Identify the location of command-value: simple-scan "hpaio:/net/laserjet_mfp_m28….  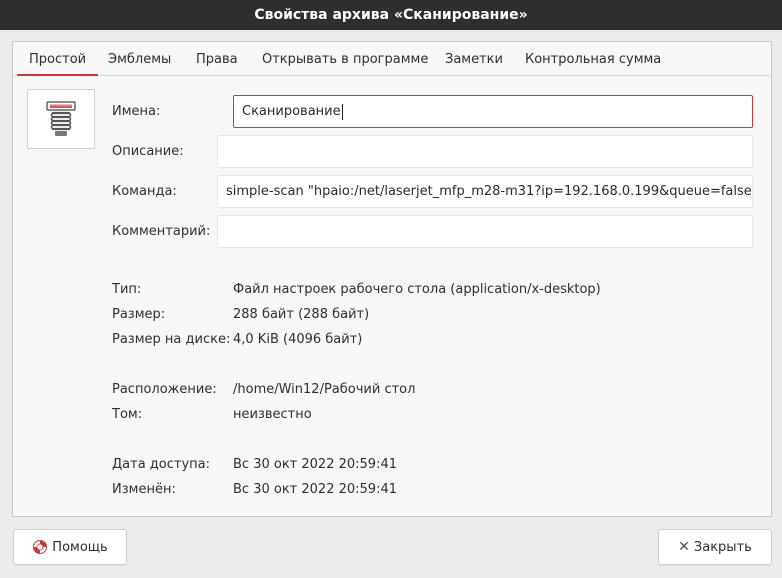
(489, 191).